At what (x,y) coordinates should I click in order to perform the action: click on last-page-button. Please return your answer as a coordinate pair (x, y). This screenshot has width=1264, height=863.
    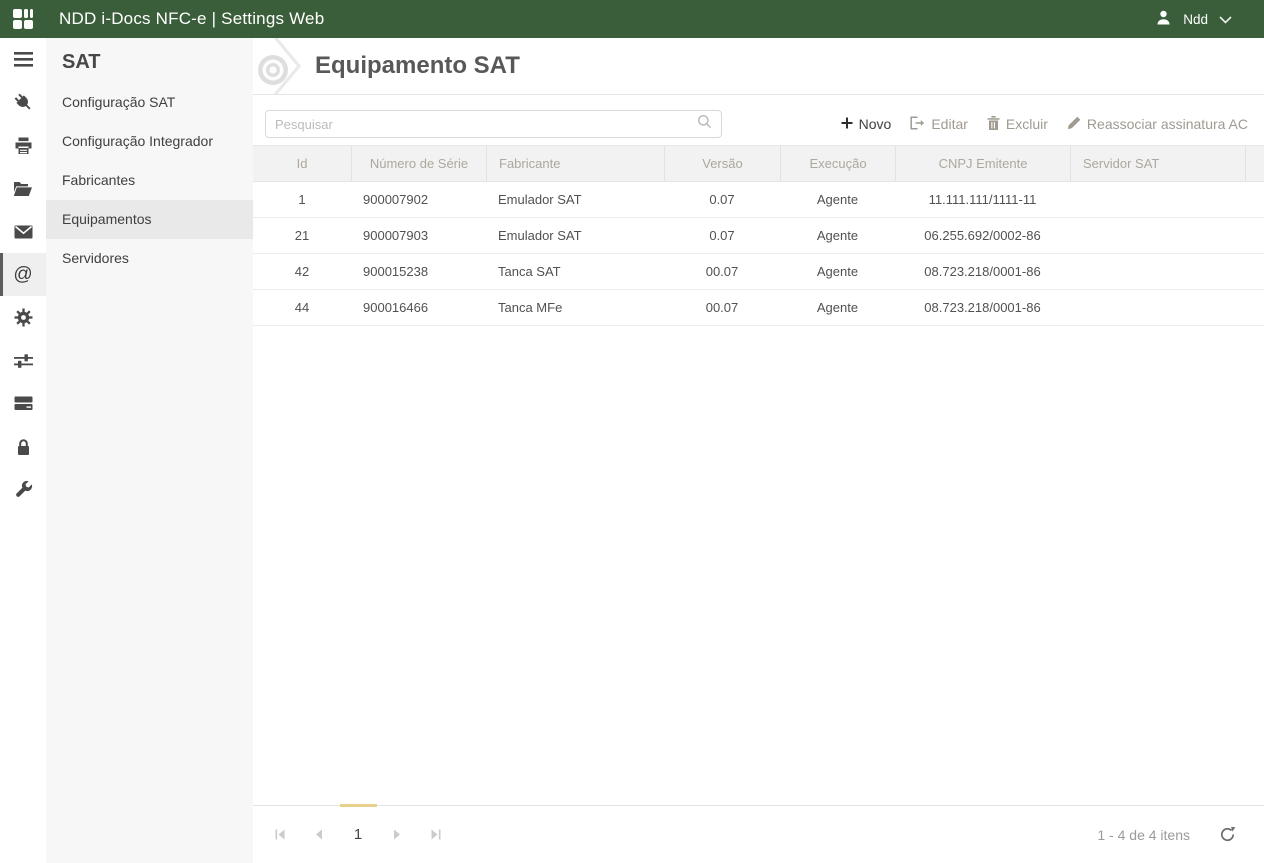
    Looking at the image, I should click on (436, 835).